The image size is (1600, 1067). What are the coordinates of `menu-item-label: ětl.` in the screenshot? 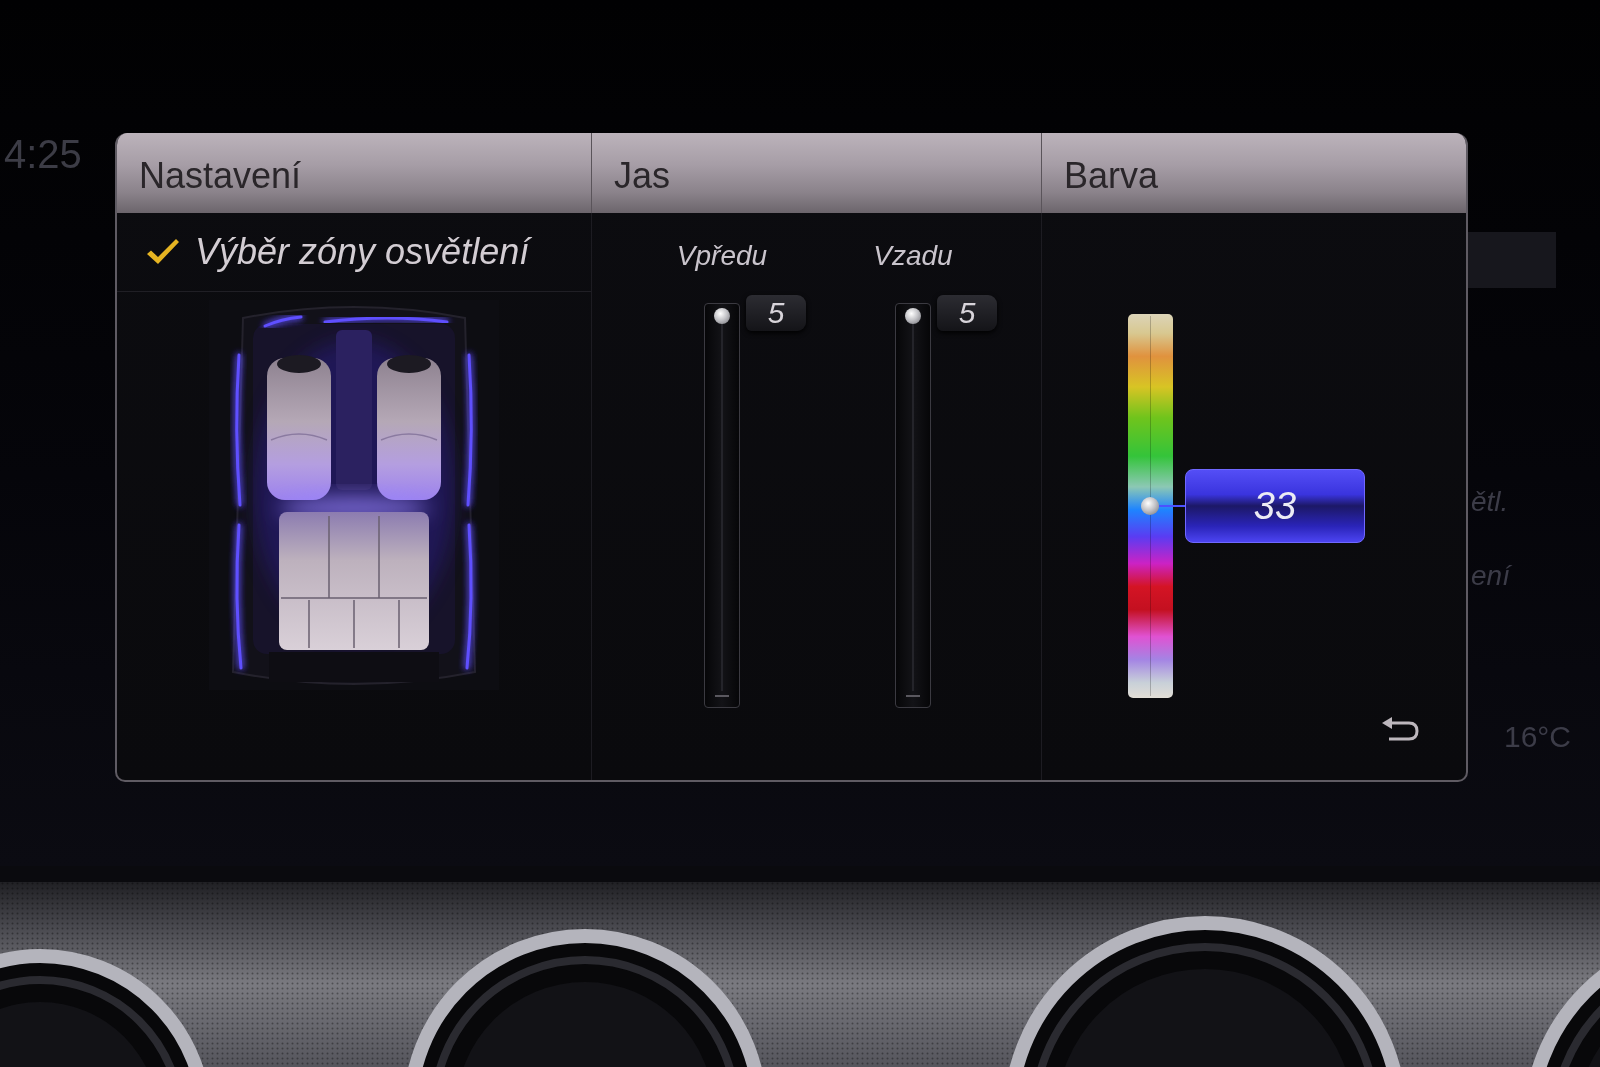 It's located at (1490, 502).